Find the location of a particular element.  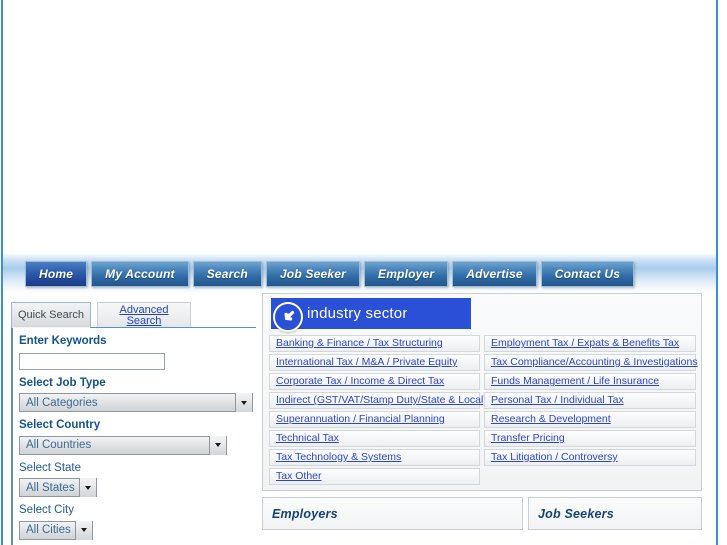

nav-item-contact-us: Contact Us is located at coordinates (587, 274).